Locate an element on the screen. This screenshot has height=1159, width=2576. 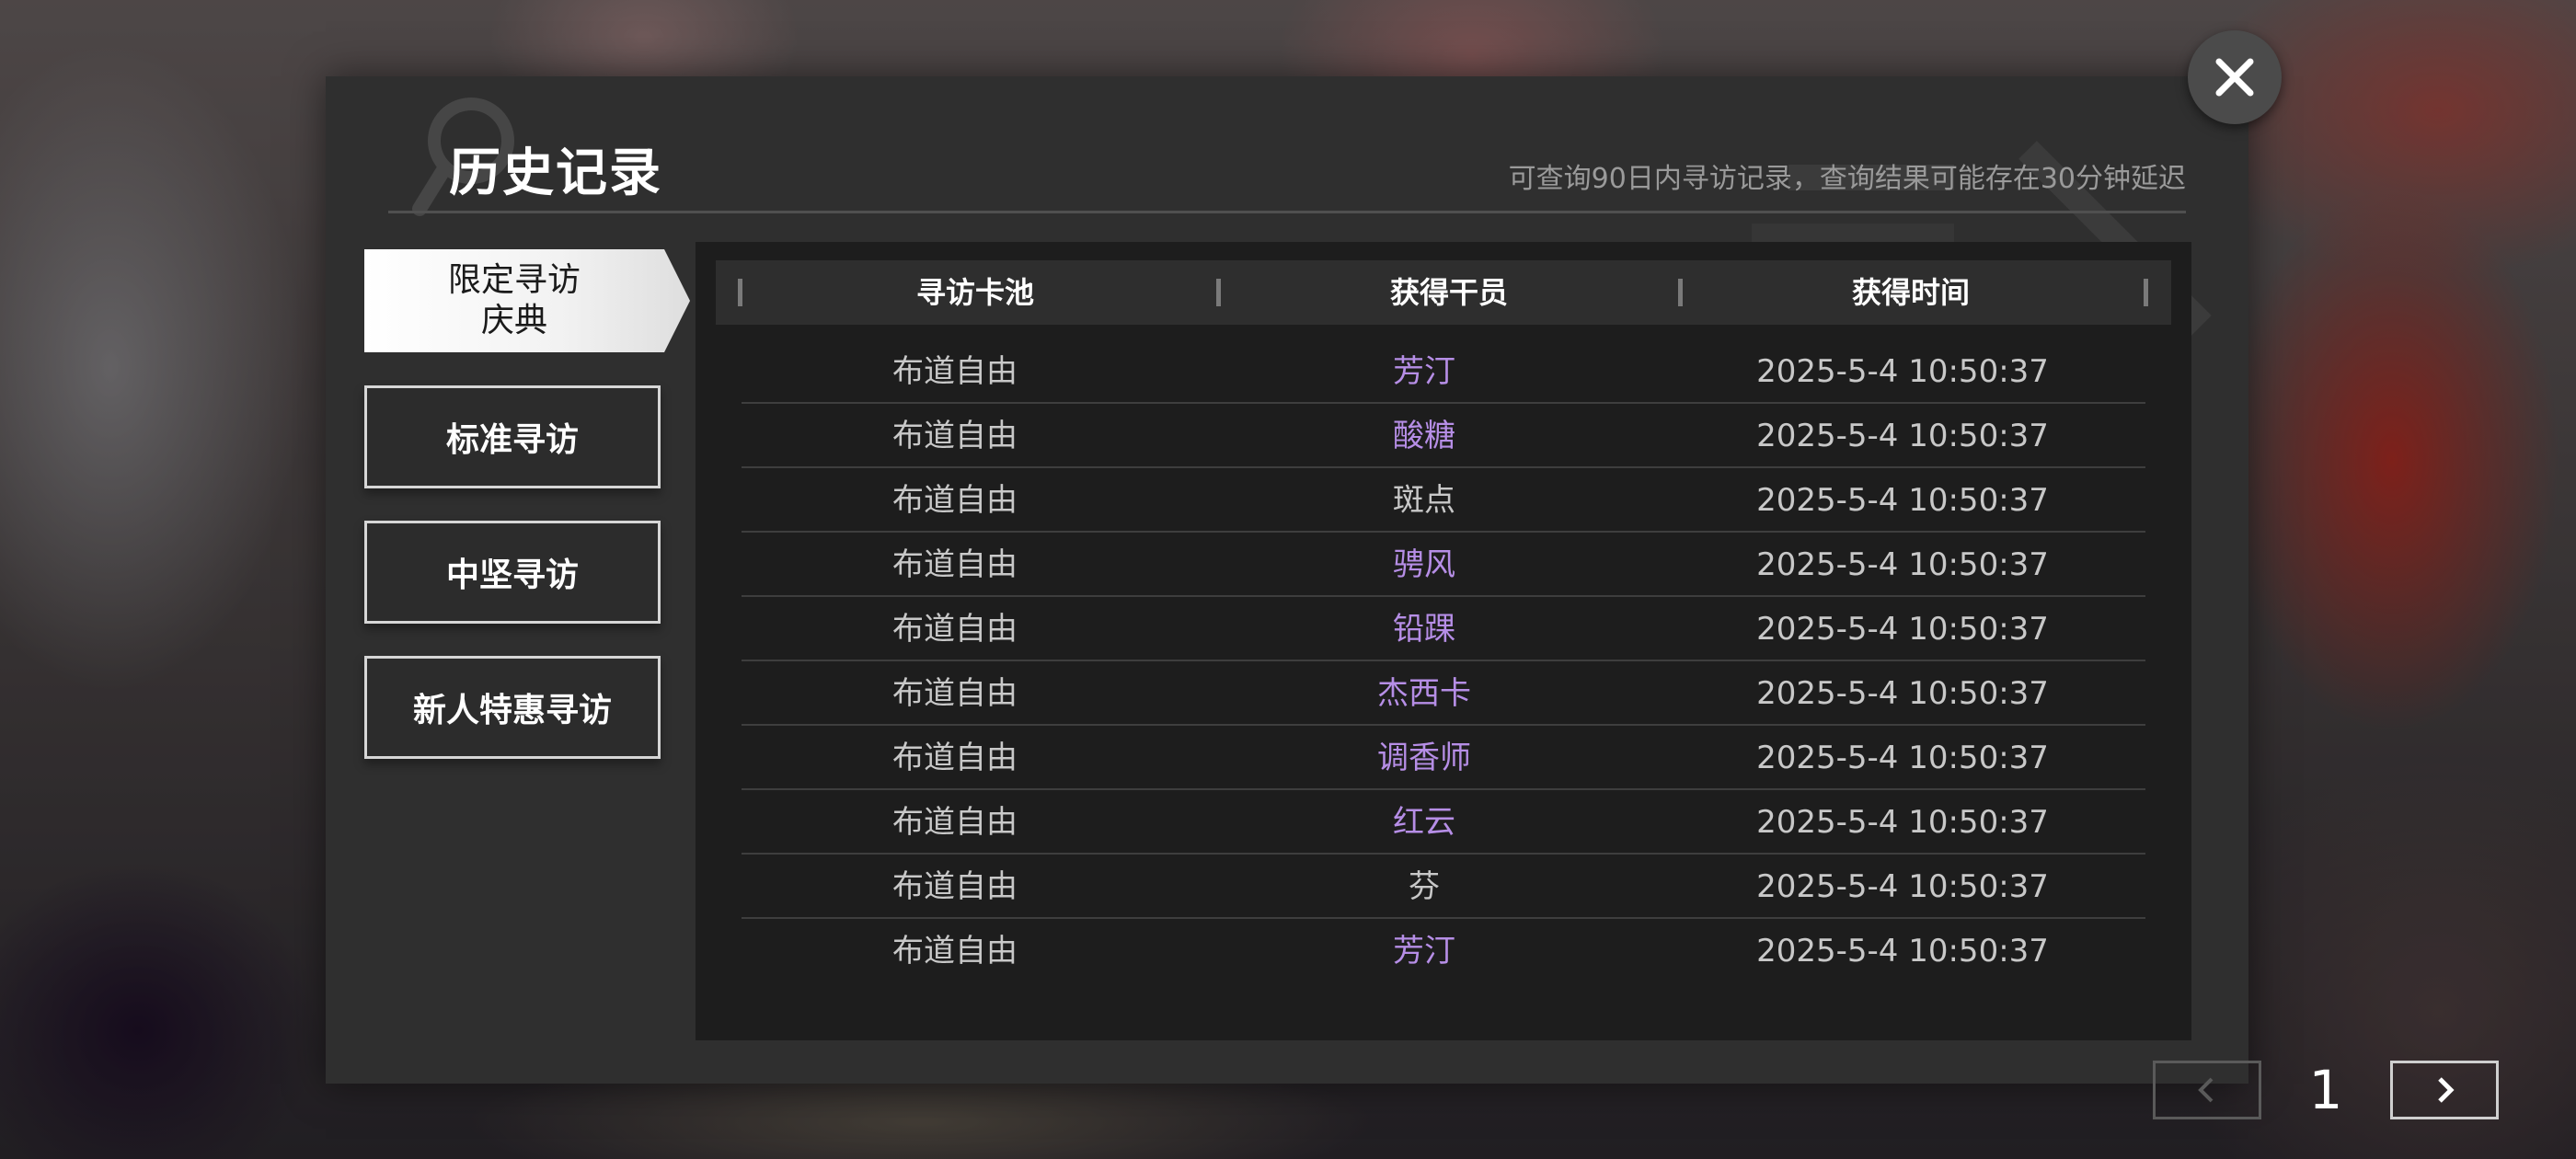
tab-label: 新人特惠寻访 is located at coordinates (512, 710).